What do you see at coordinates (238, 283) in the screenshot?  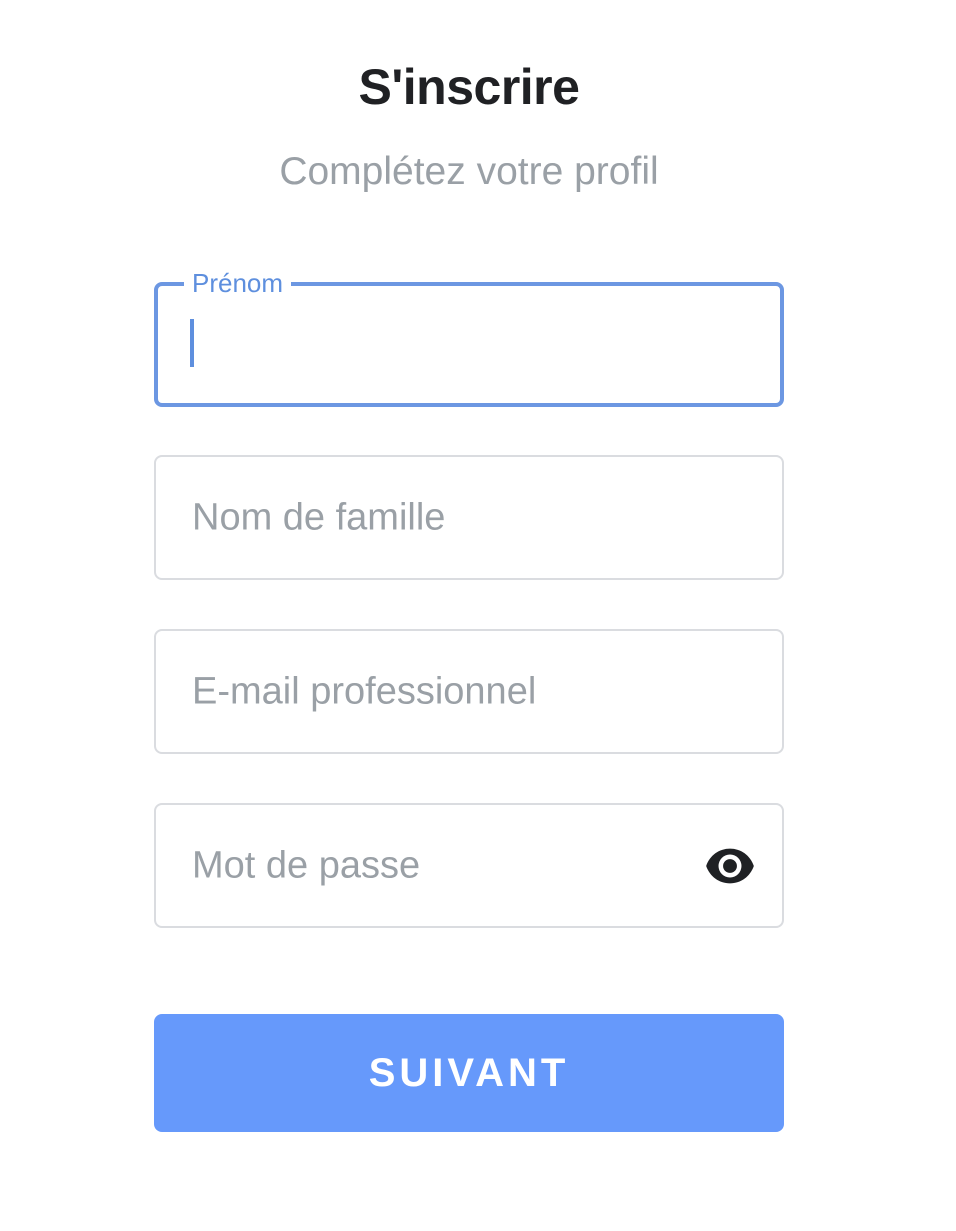 I see `first-name-label: Prénom` at bounding box center [238, 283].